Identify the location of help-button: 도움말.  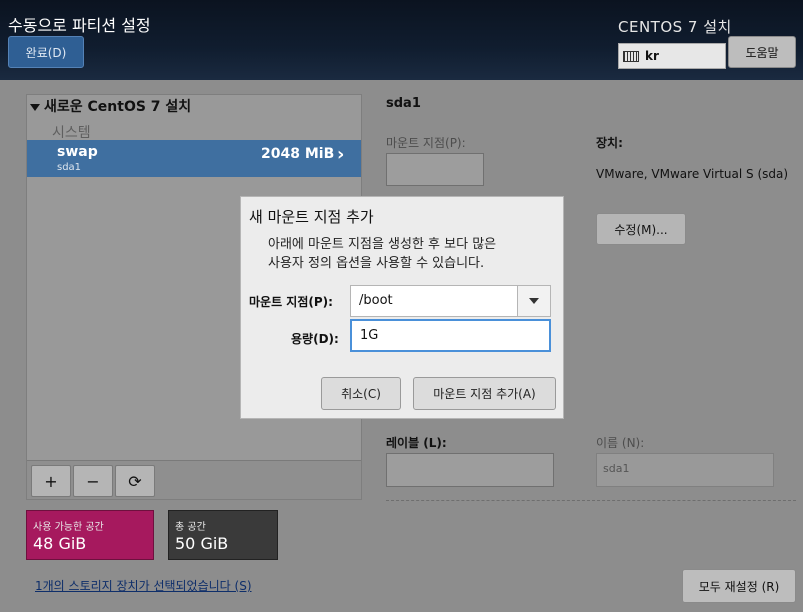
(762, 52).